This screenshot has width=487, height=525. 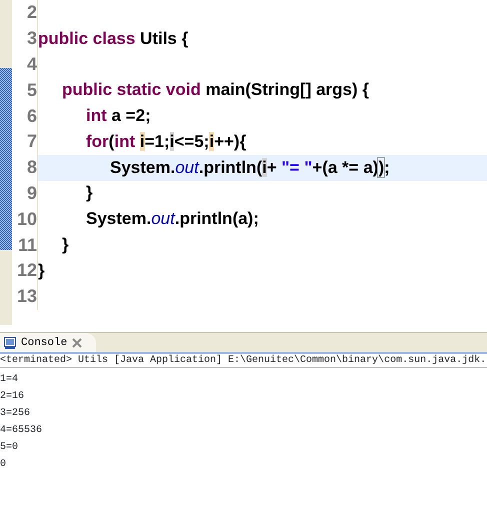 What do you see at coordinates (26, 271) in the screenshot?
I see `line-number: 12` at bounding box center [26, 271].